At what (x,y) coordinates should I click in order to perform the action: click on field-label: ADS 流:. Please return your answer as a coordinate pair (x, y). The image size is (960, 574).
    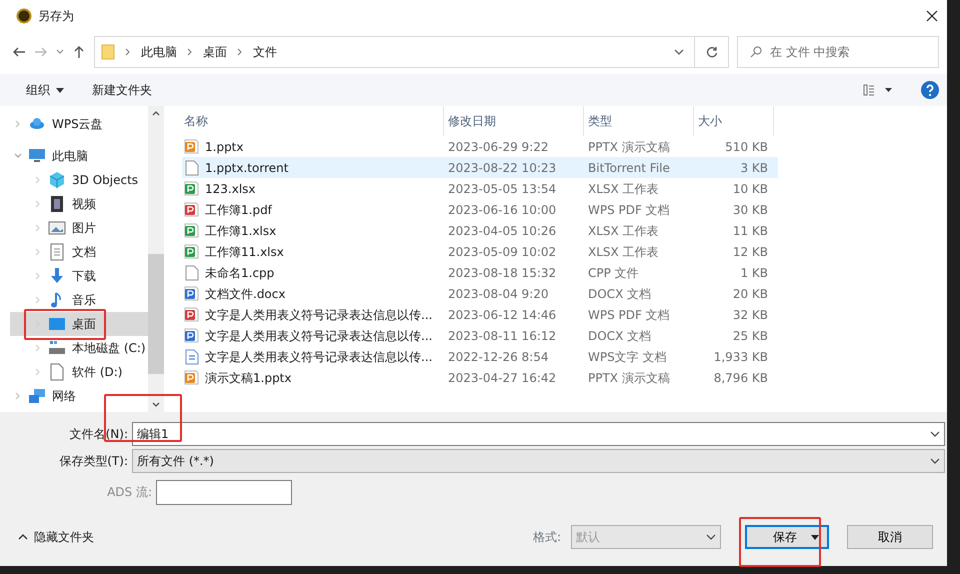
    Looking at the image, I should click on (129, 492).